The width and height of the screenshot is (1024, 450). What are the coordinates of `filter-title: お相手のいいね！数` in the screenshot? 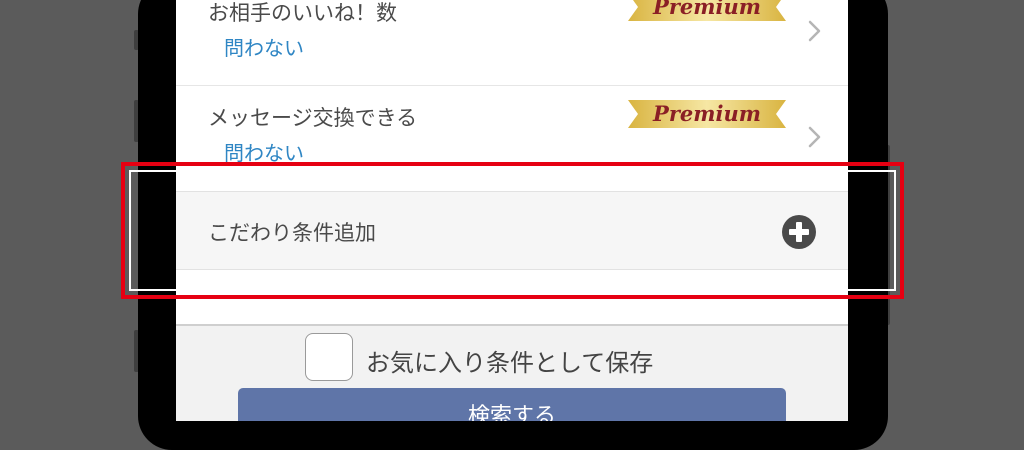 It's located at (302, 13).